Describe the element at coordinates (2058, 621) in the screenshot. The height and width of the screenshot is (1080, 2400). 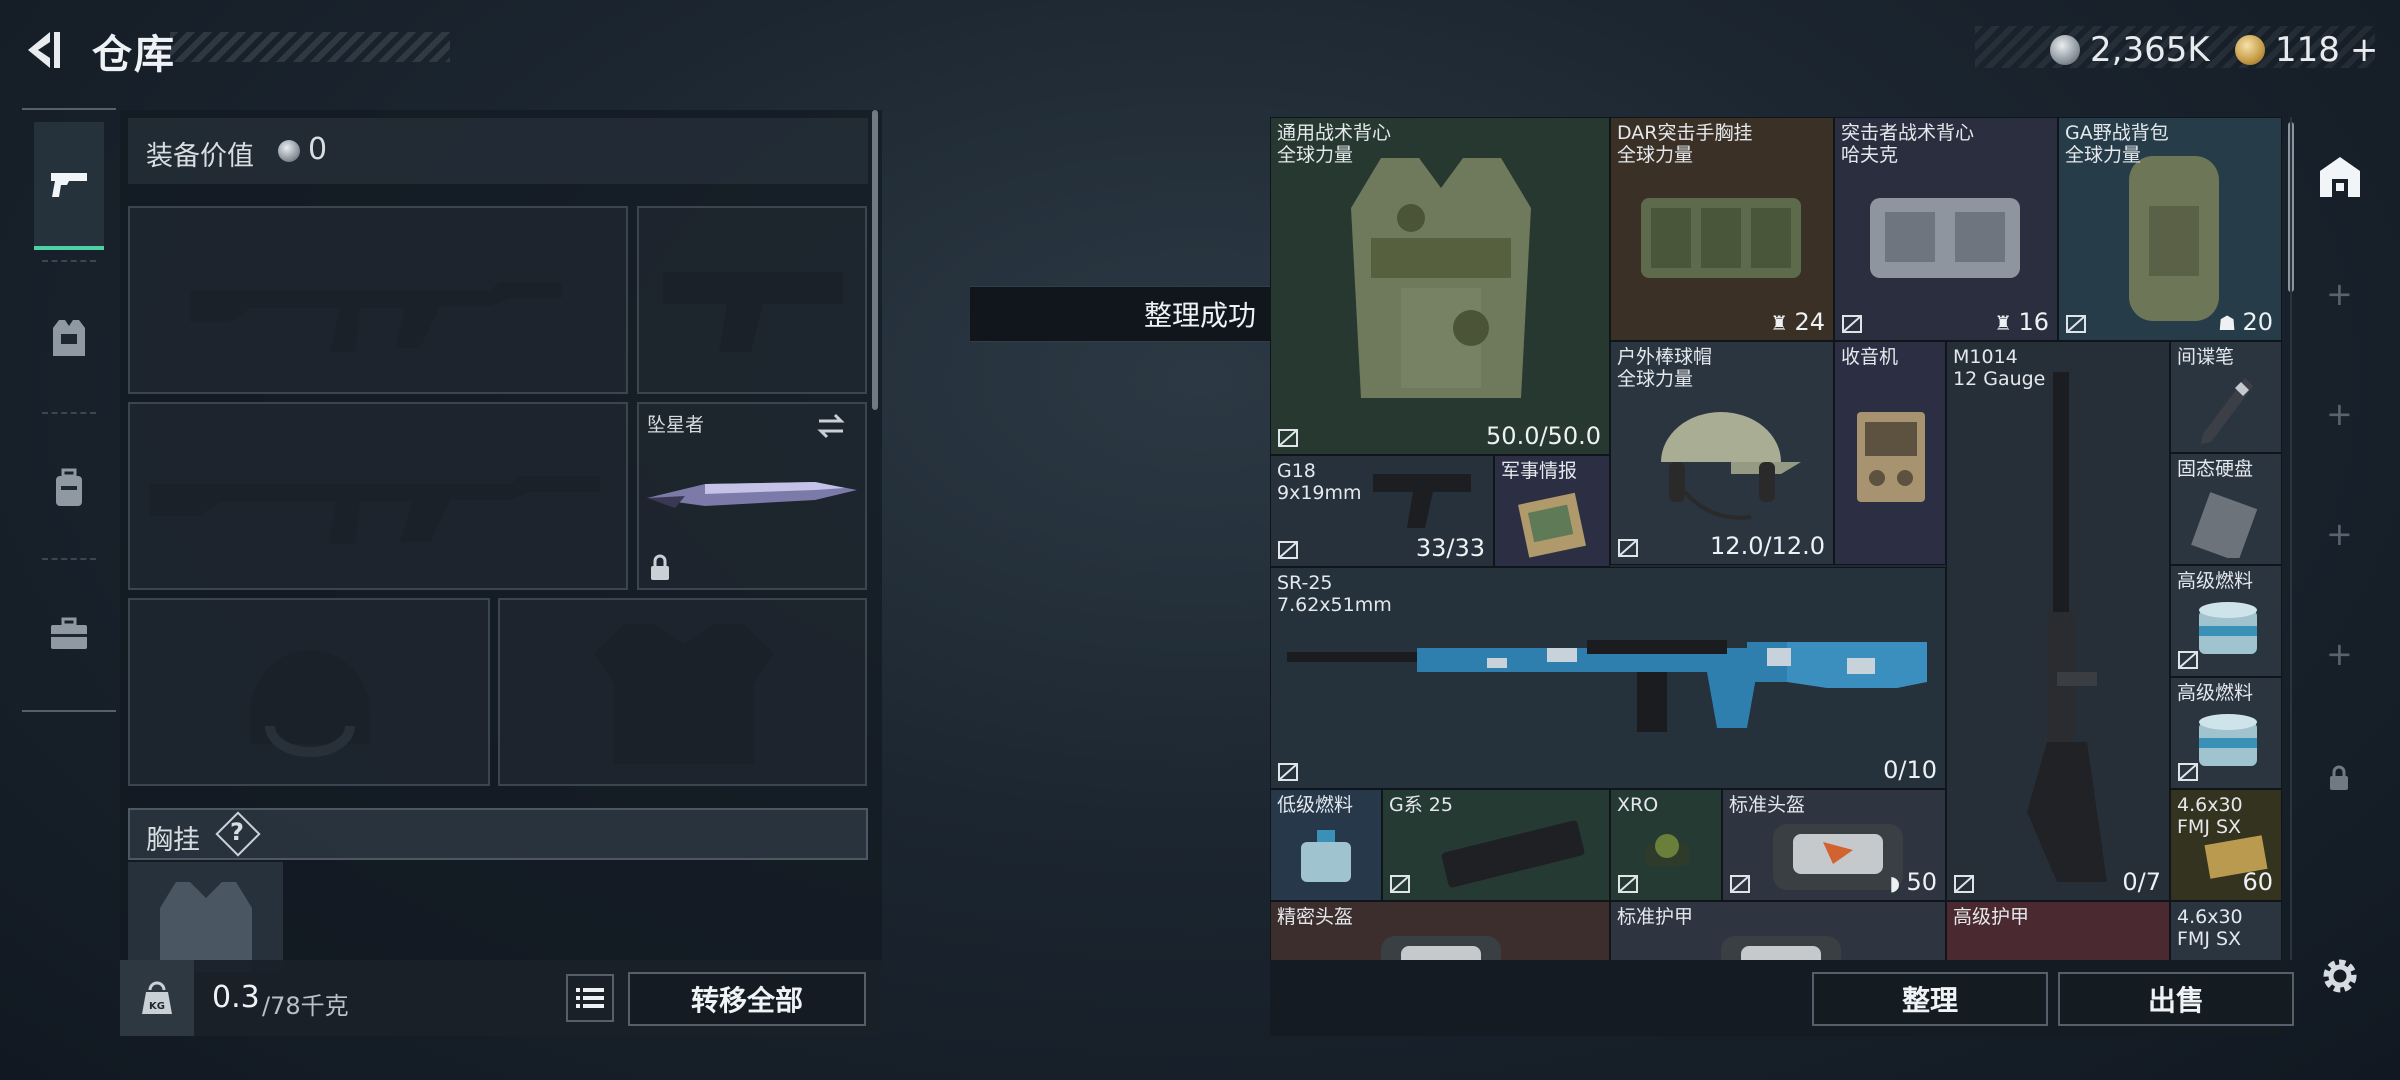
I see `item-m1014: M1014 12 Gauge 0/7` at that location.